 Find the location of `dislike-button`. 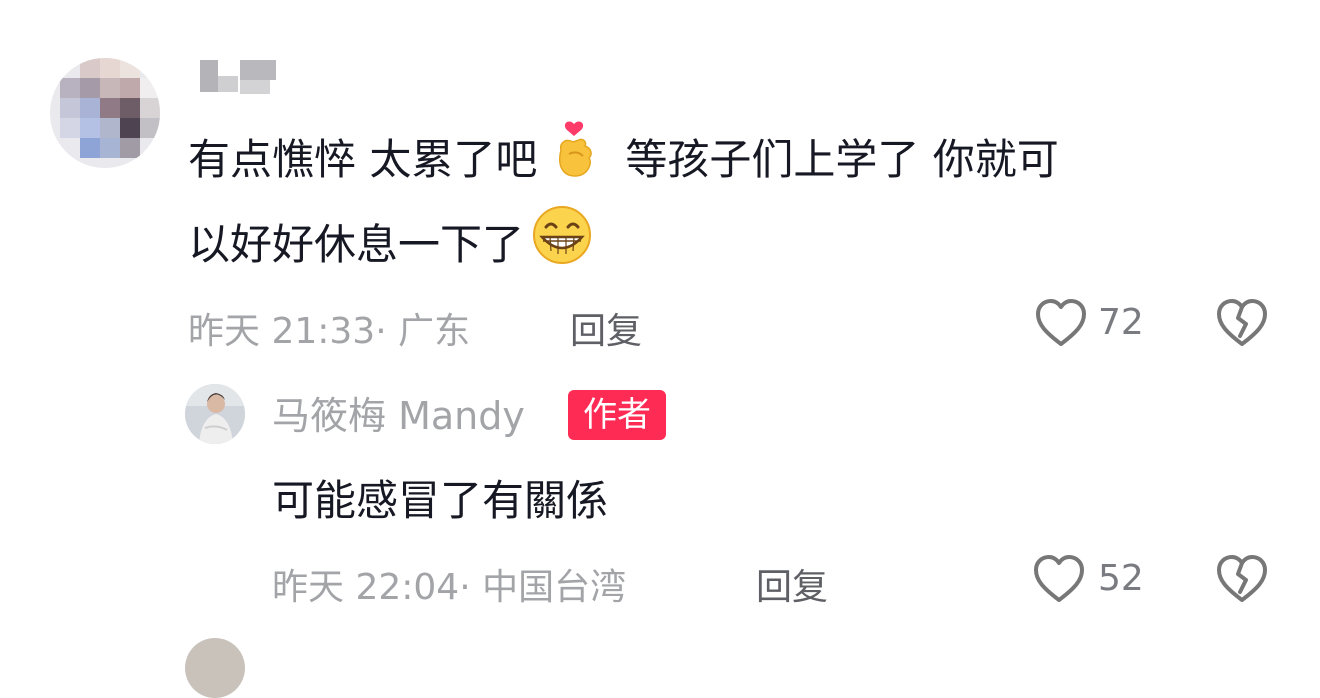

dislike-button is located at coordinates (1242, 325).